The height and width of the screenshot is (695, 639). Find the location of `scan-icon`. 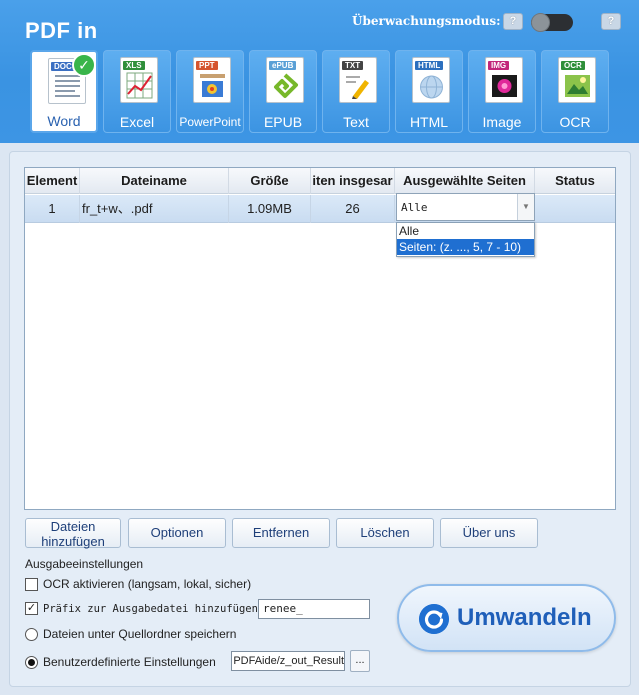

scan-icon is located at coordinates (577, 86).